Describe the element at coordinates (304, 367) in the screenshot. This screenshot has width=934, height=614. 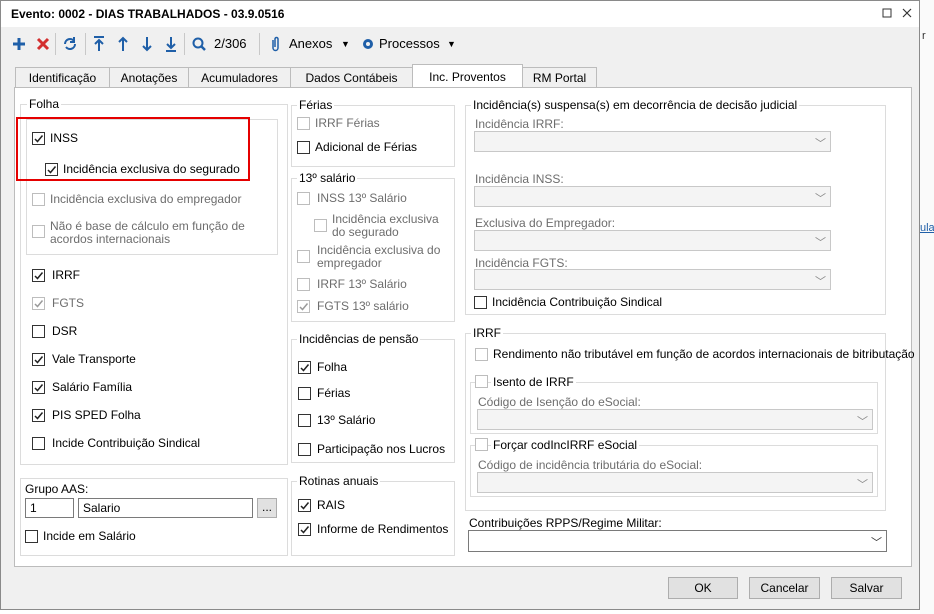
I see `pensao-folha-checkbox` at that location.